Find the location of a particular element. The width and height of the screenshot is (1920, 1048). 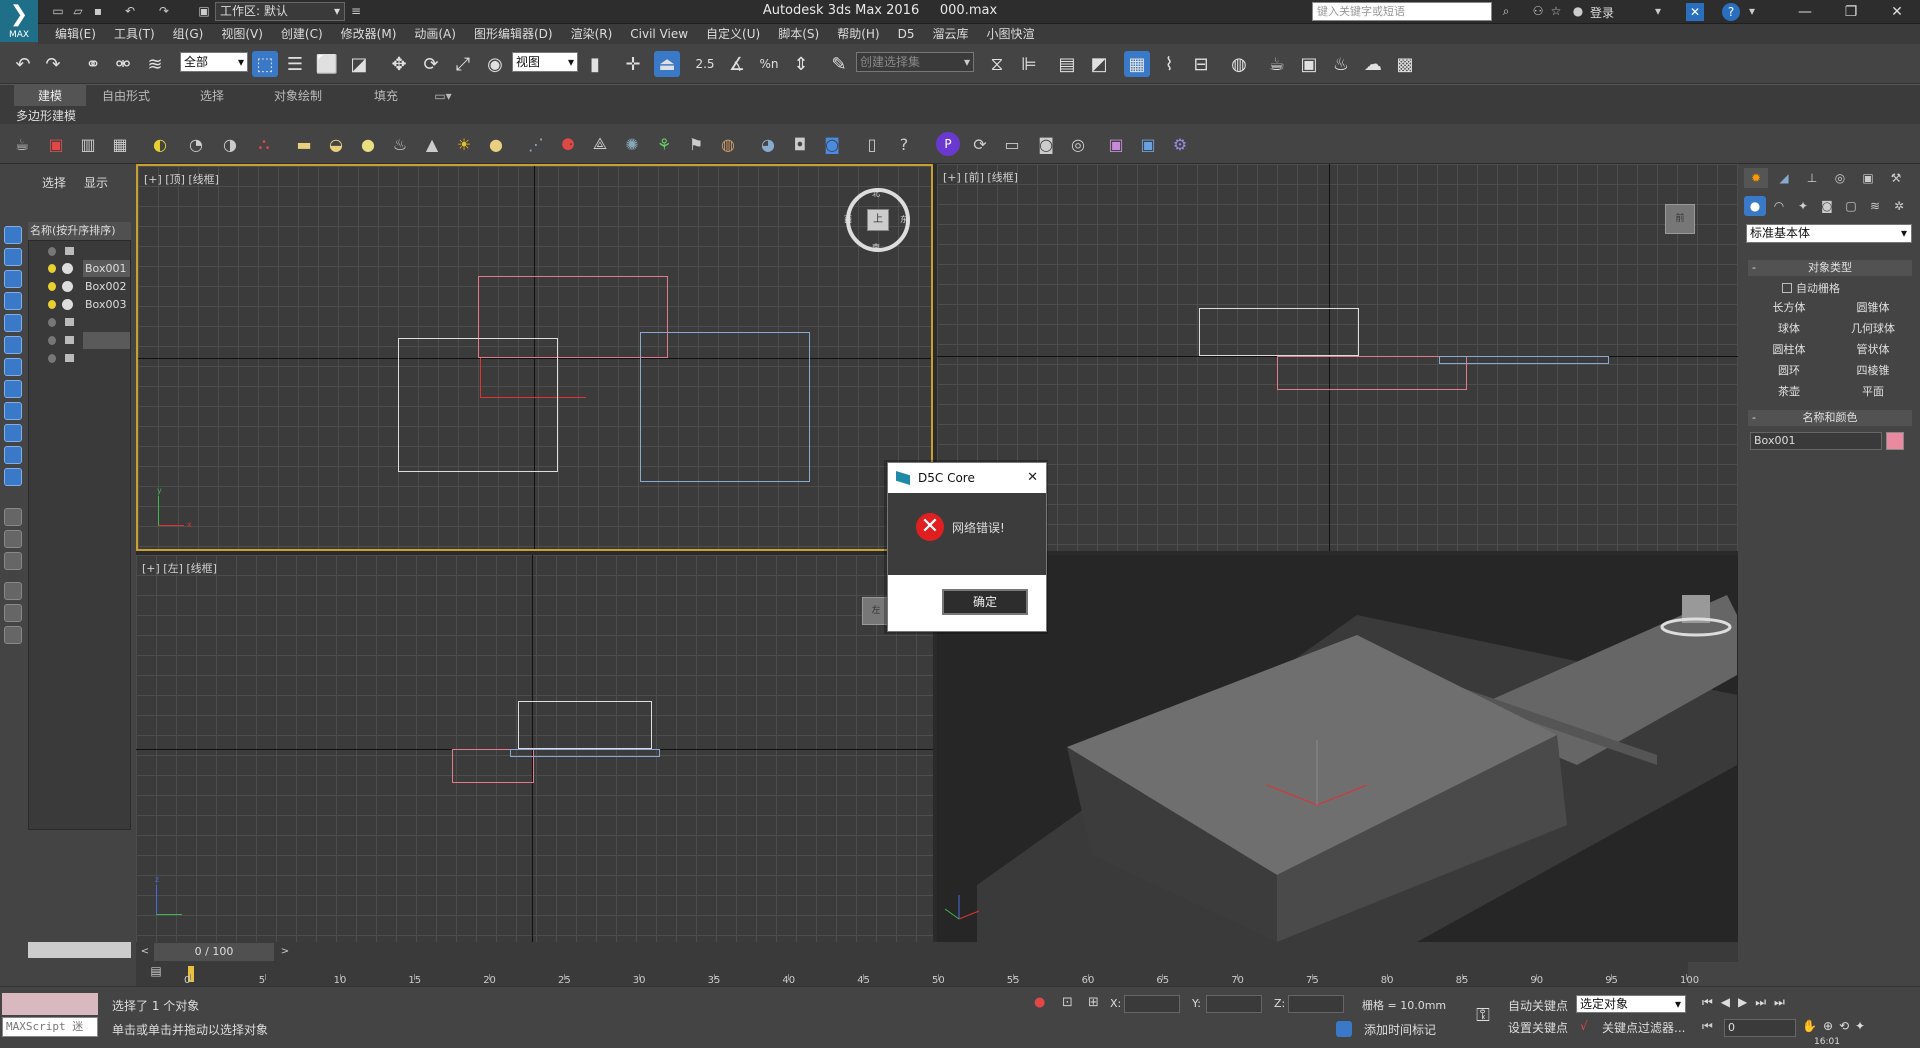

menu-item-3: 视图(V) is located at coordinates (242, 34).